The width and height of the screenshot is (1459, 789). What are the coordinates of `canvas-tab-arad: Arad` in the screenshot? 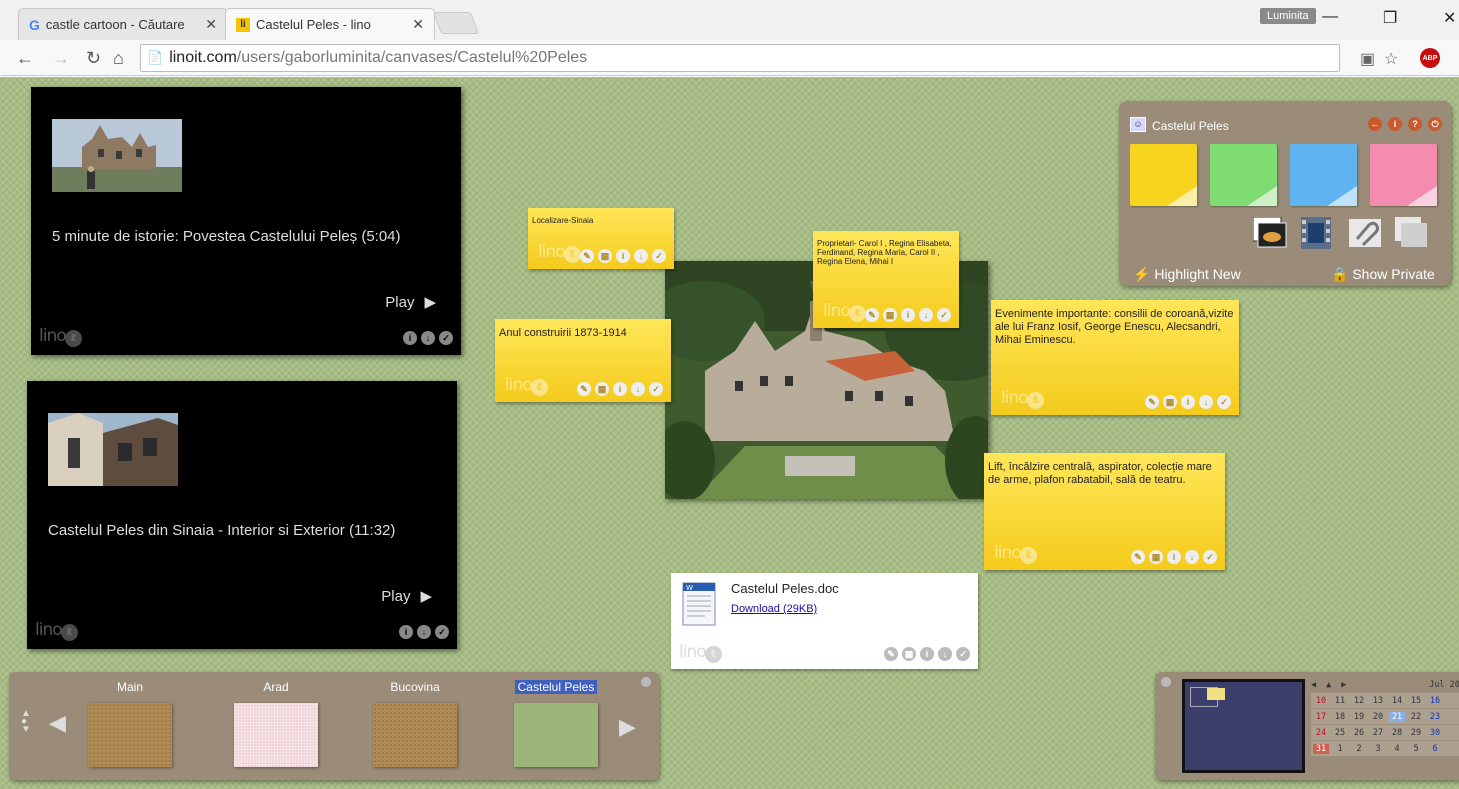 It's located at (276, 722).